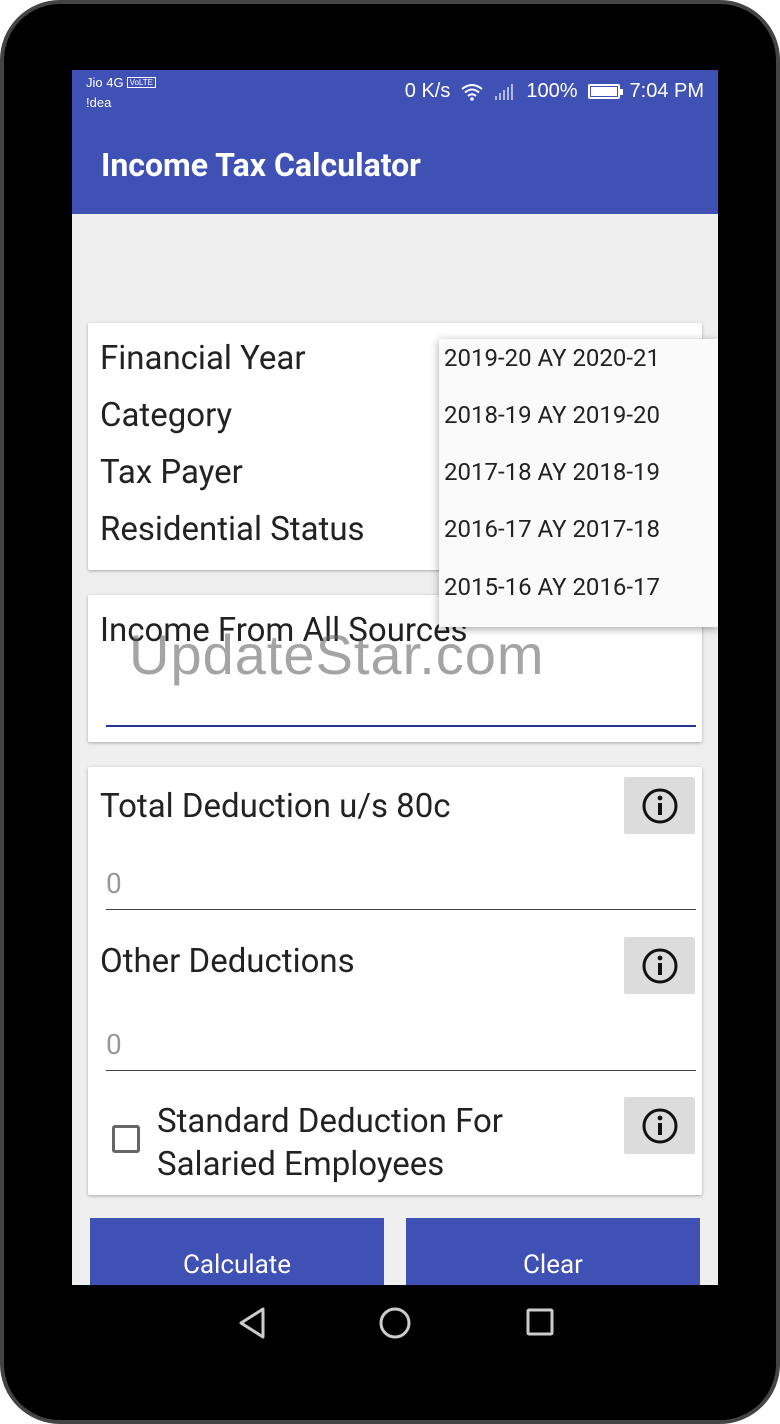  What do you see at coordinates (666, 91) in the screenshot?
I see `clock: 7:04 PM` at bounding box center [666, 91].